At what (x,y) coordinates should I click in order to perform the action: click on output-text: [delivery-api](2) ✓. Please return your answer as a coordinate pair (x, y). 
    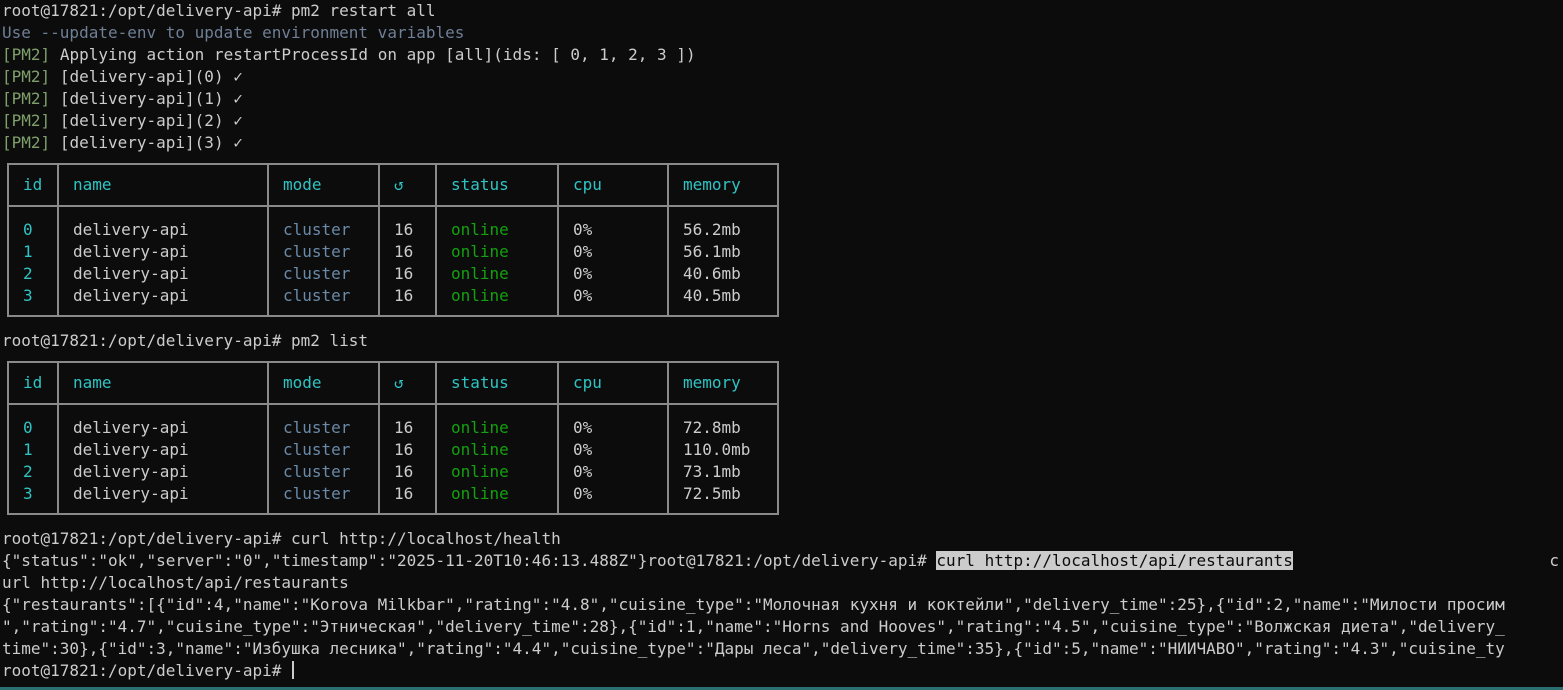
    Looking at the image, I should click on (151, 120).